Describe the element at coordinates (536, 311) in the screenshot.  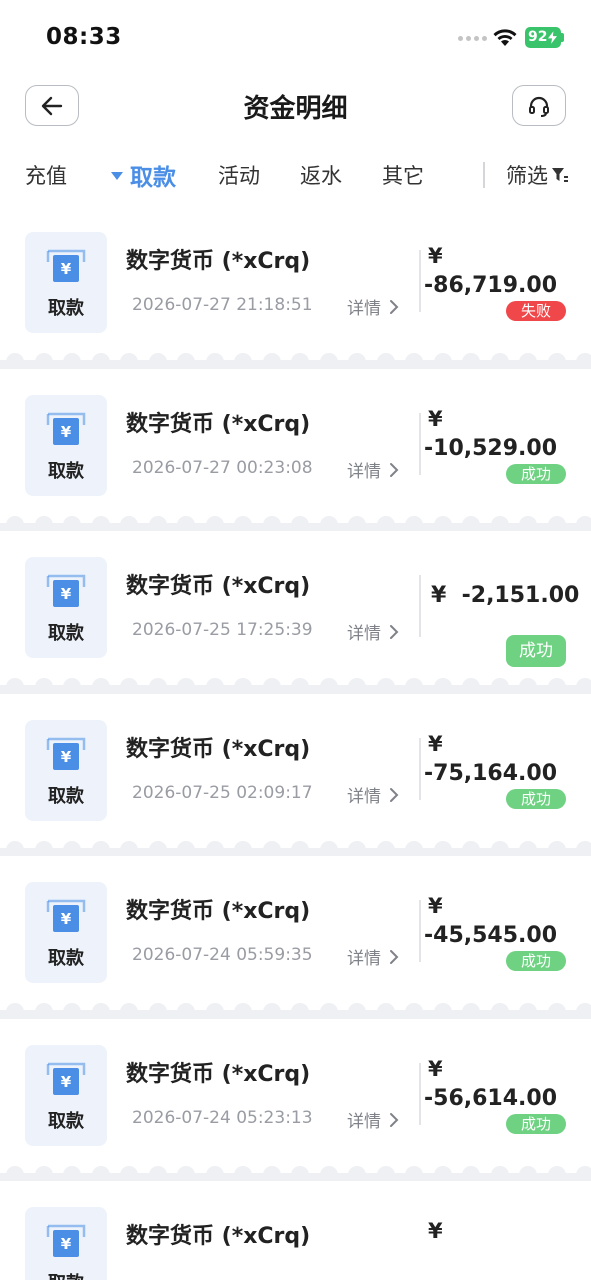
I see `status-badge: 失败` at that location.